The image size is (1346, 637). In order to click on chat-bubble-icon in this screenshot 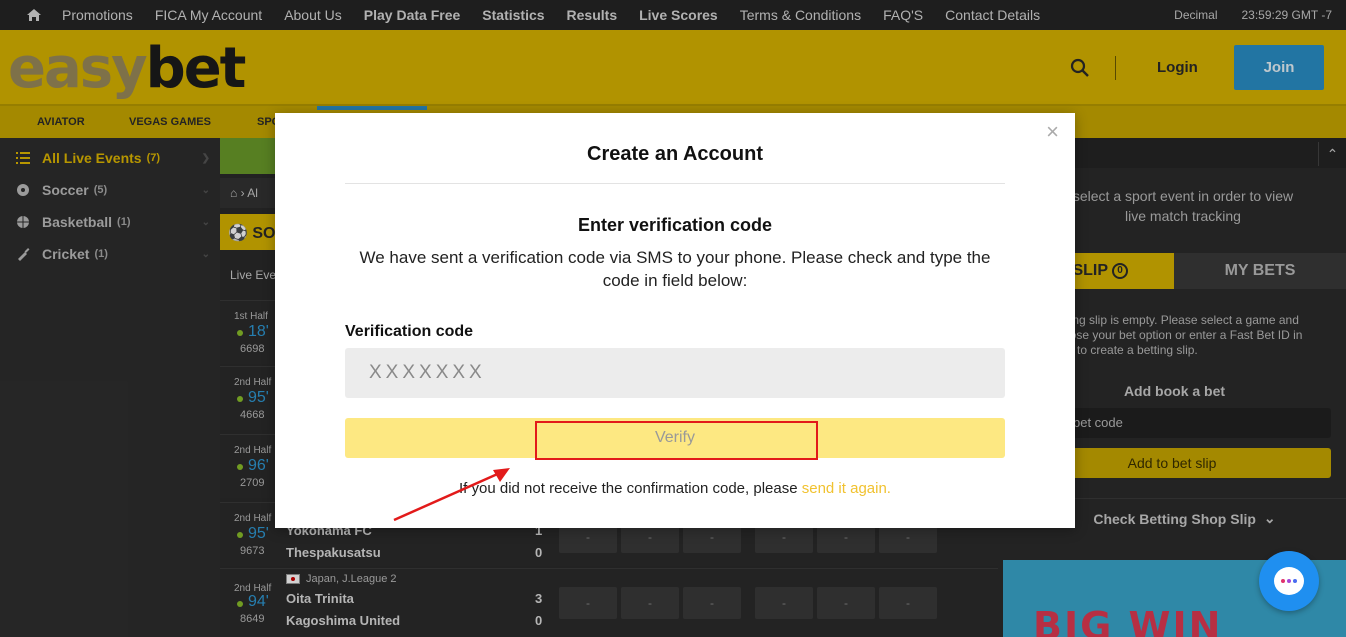, I will do `click(1289, 581)`.